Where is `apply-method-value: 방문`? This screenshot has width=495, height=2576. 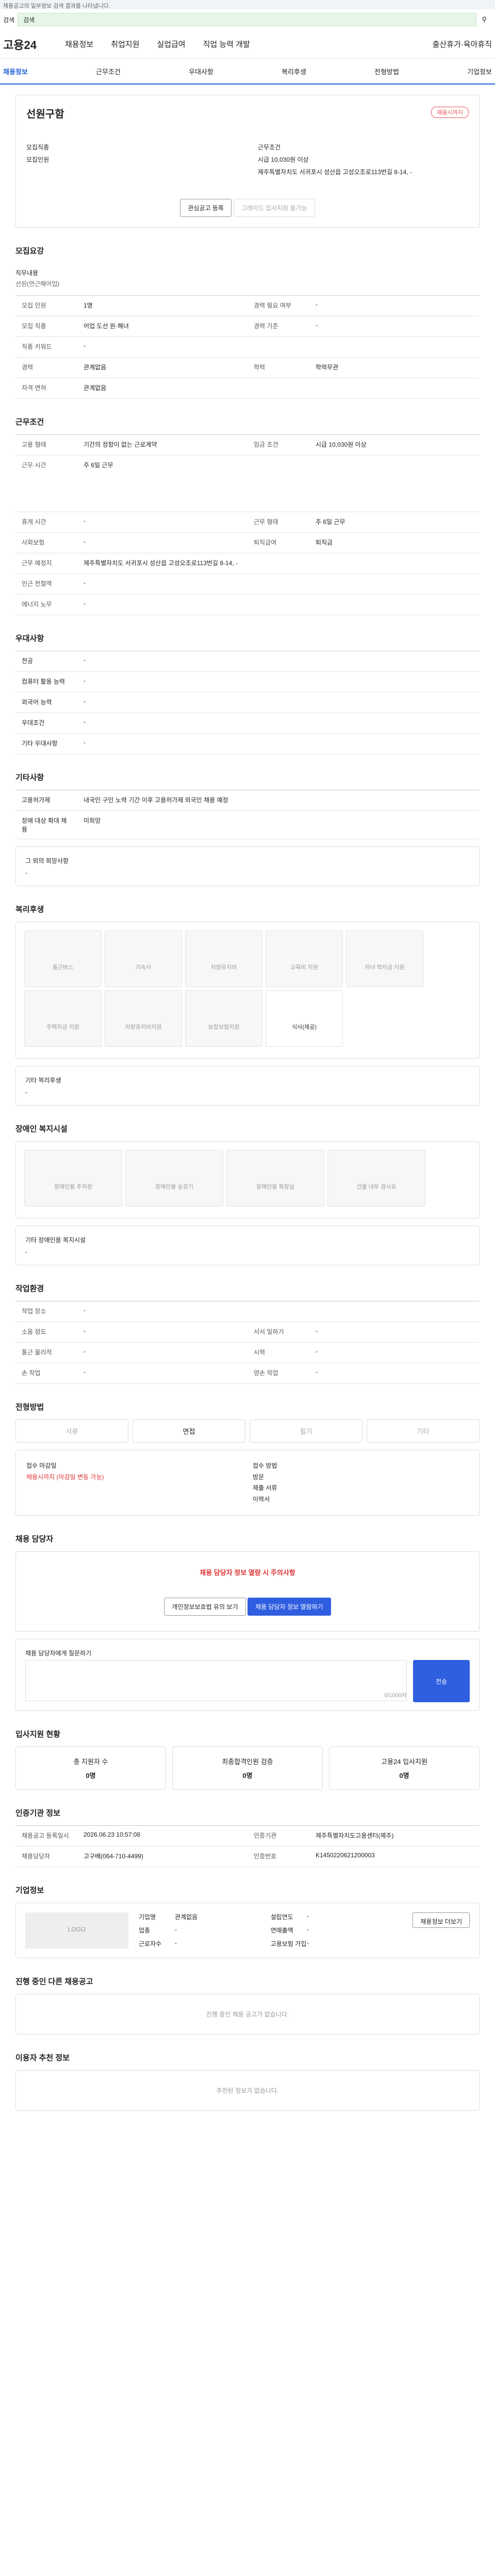
apply-method-value: 방문 is located at coordinates (259, 1477).